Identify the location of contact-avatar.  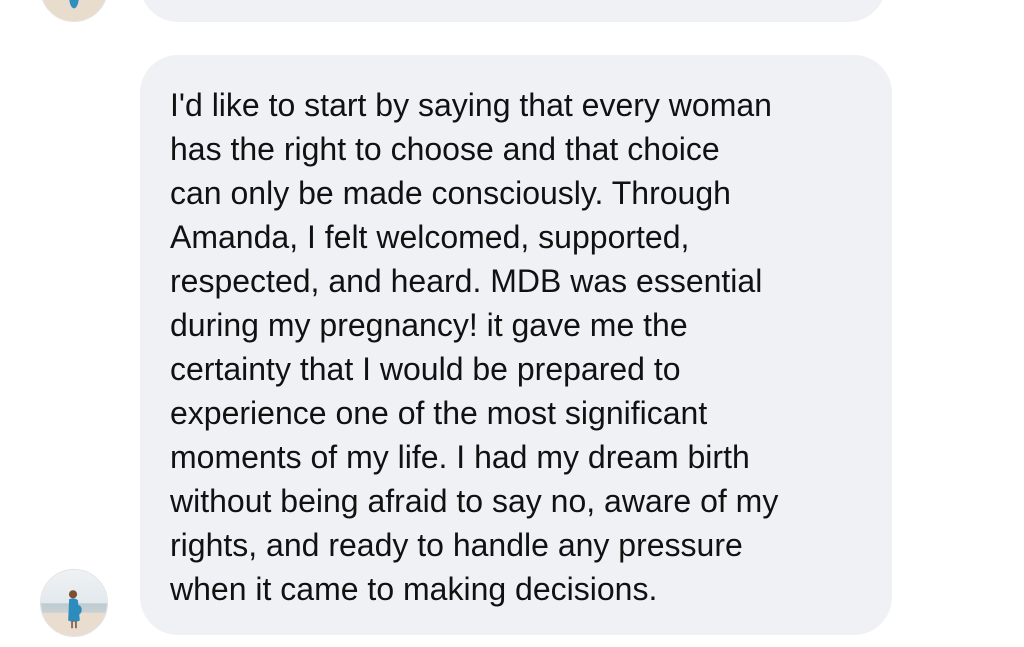
(74, 603).